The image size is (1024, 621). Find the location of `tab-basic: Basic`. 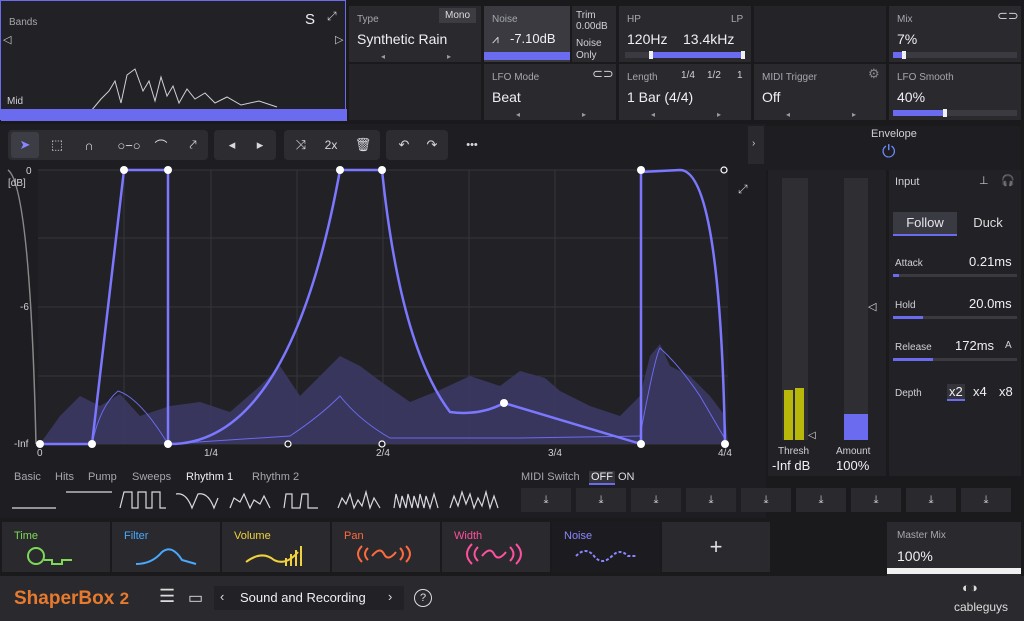

tab-basic: Basic is located at coordinates (27, 477).